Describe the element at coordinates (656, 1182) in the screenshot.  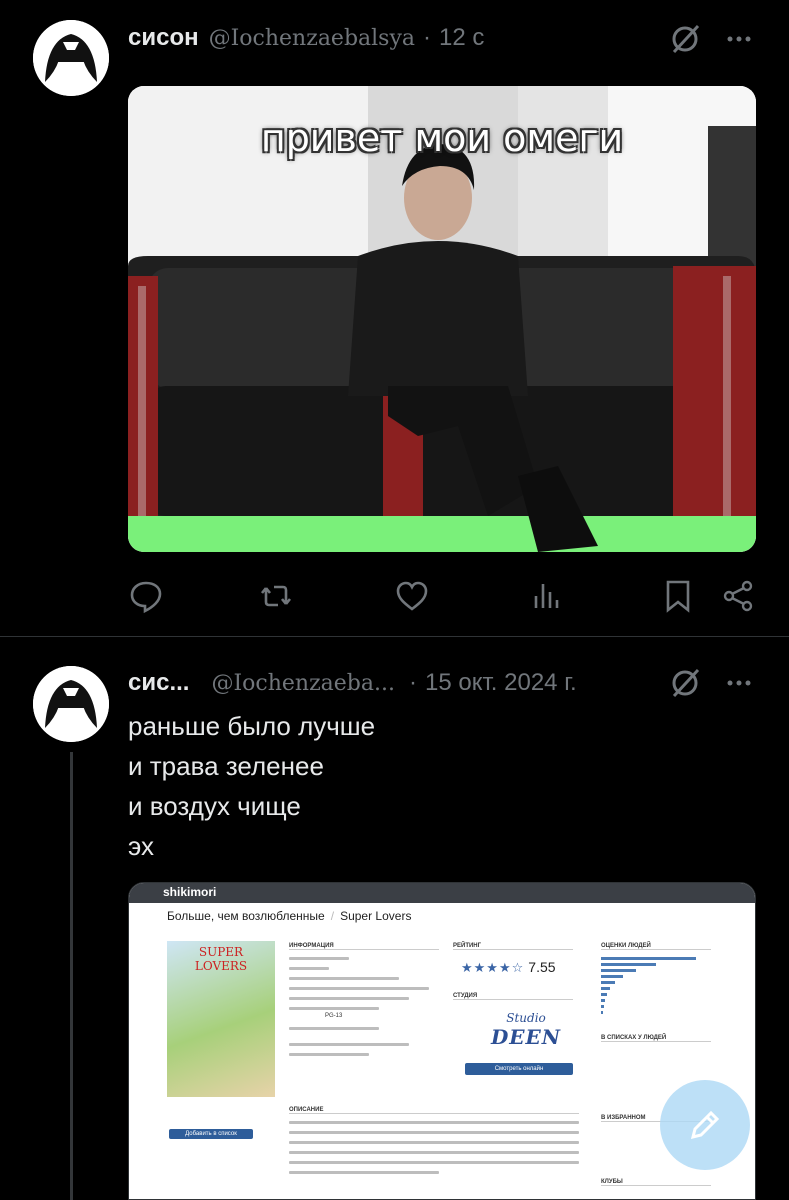
I see `section-clubs: КЛУБЫ` at that location.